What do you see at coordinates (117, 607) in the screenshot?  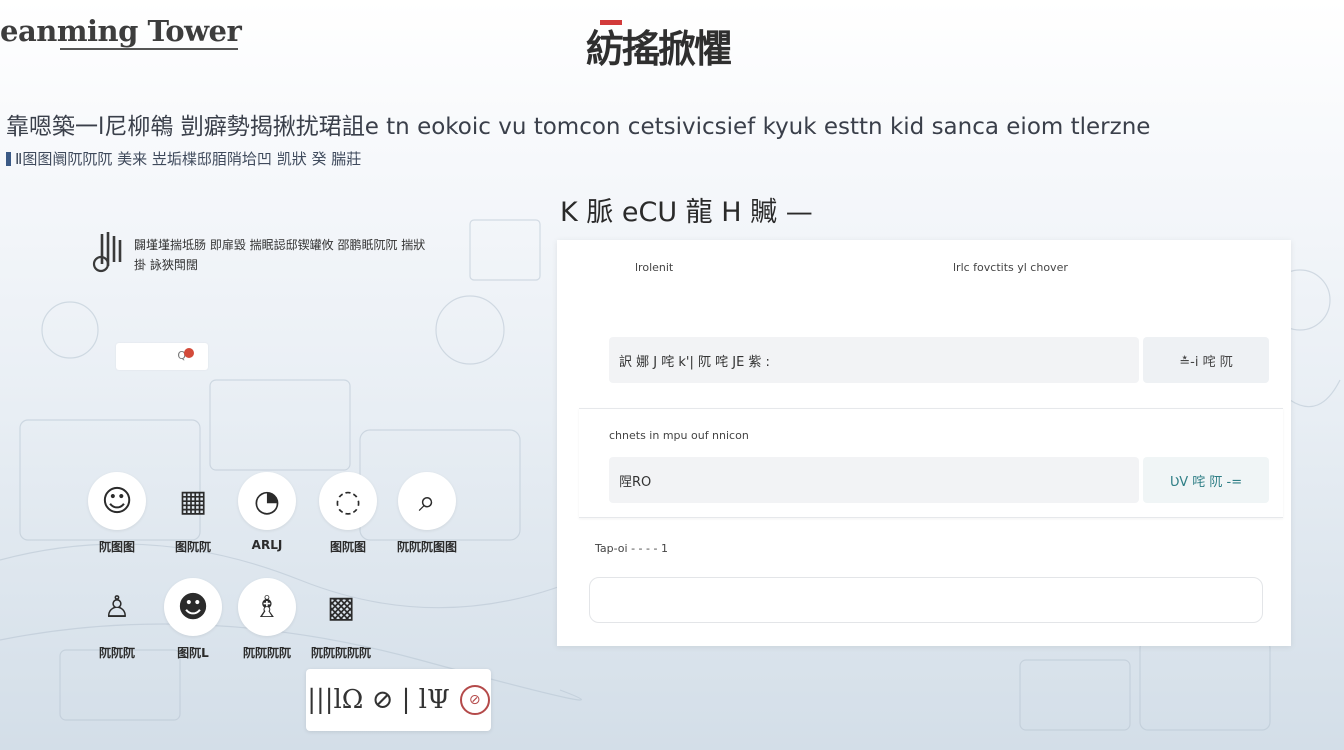 I see `figure-icon: ♙` at bounding box center [117, 607].